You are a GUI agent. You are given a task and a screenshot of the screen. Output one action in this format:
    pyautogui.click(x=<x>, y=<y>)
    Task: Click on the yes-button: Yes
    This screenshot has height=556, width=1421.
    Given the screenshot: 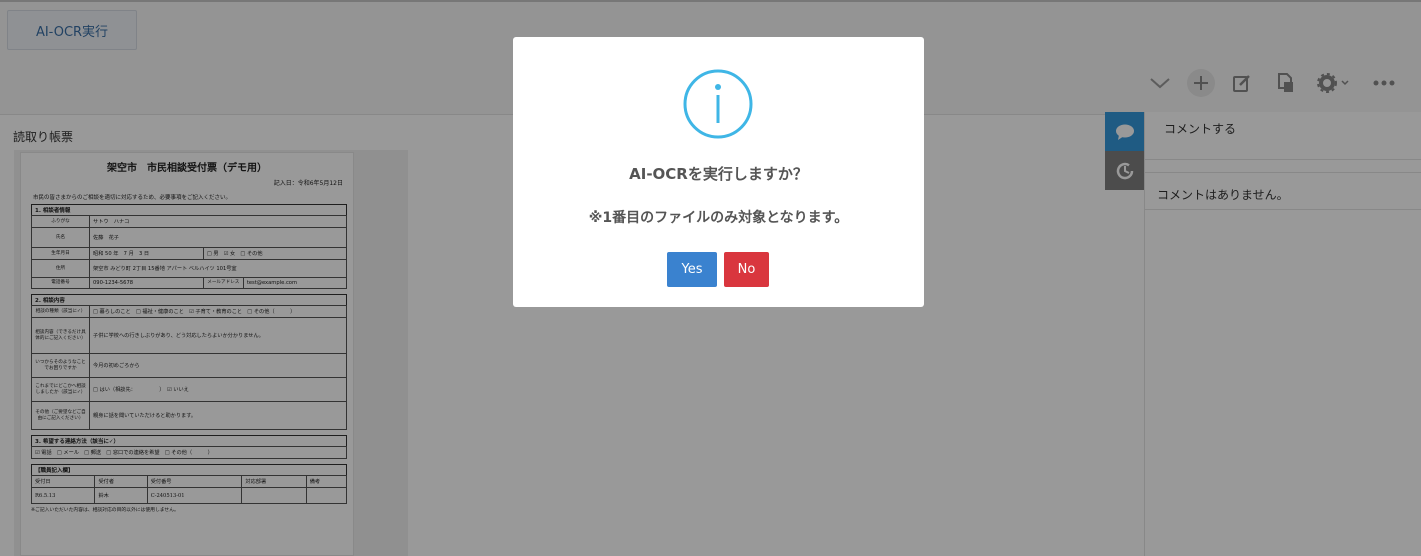 What is the action you would take?
    pyautogui.click(x=692, y=269)
    